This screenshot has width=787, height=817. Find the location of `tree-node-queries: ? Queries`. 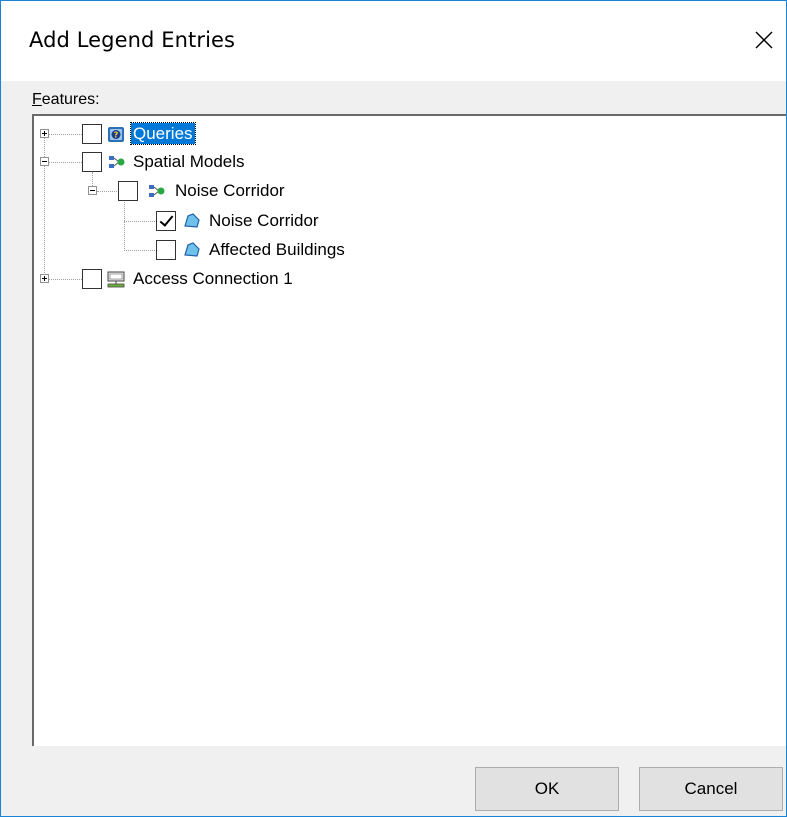

tree-node-queries: ? Queries is located at coordinates (184, 134).